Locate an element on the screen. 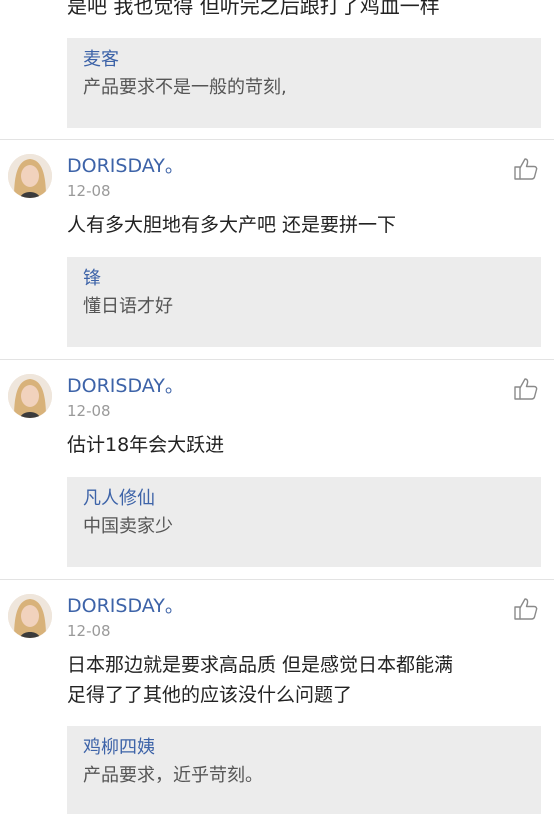  quoted-user-name: 鸡柳四姨 is located at coordinates (304, 748).